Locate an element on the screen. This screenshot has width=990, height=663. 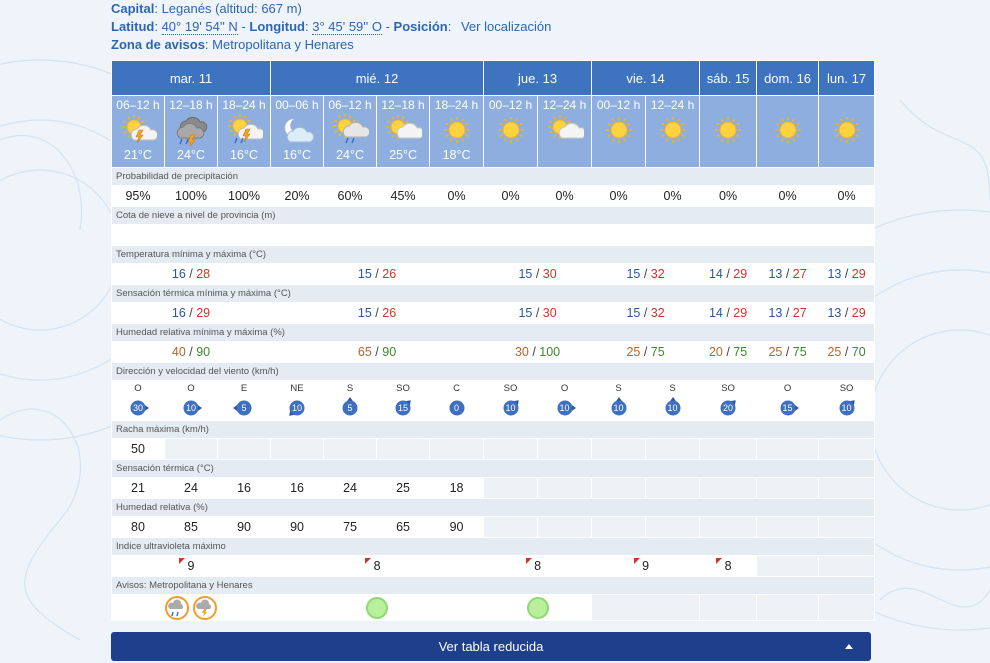
period-temp: 24°C is located at coordinates (350, 155).